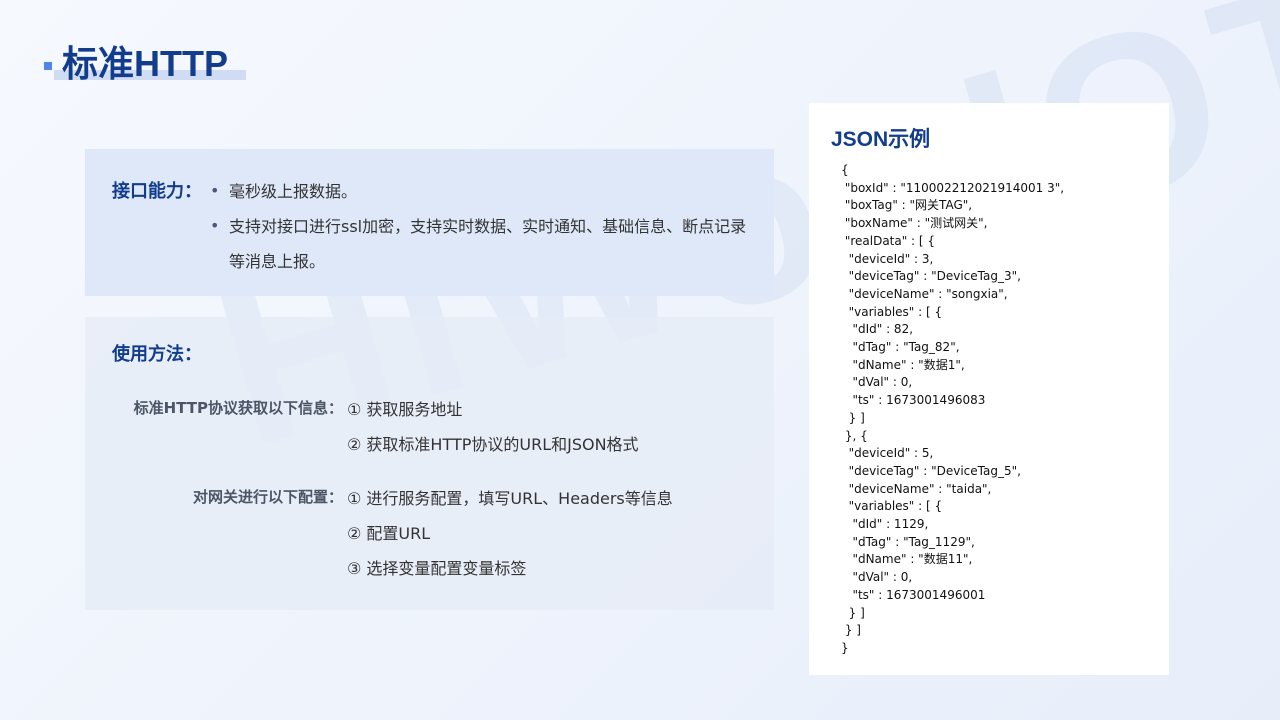 This screenshot has height=720, width=1280. Describe the element at coordinates (157, 354) in the screenshot. I see `usage-label: 使用方法：` at that location.